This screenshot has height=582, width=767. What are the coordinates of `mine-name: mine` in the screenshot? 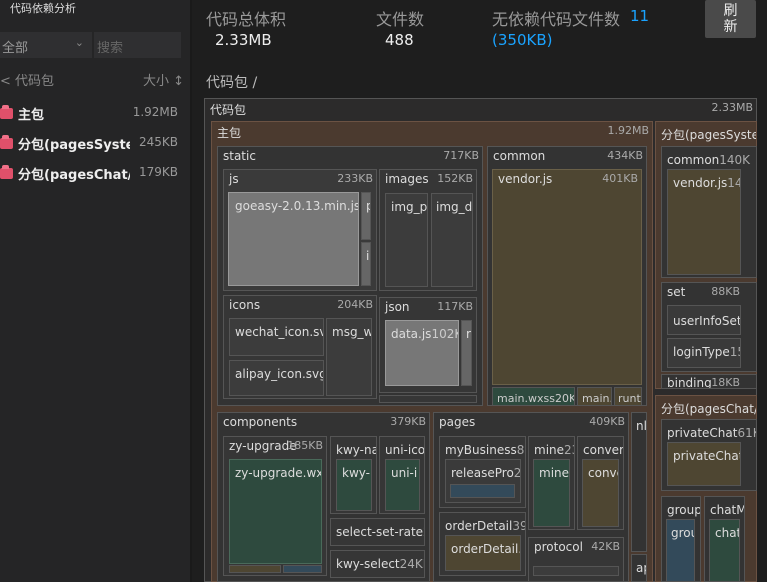 It's located at (549, 450).